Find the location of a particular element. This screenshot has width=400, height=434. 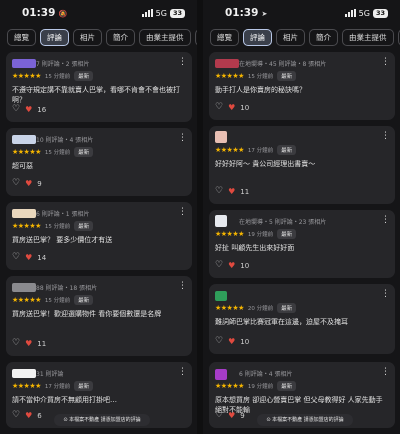

rating-row: ★★★★★ 17 分鐘前 最新 is located at coordinates (256, 150).